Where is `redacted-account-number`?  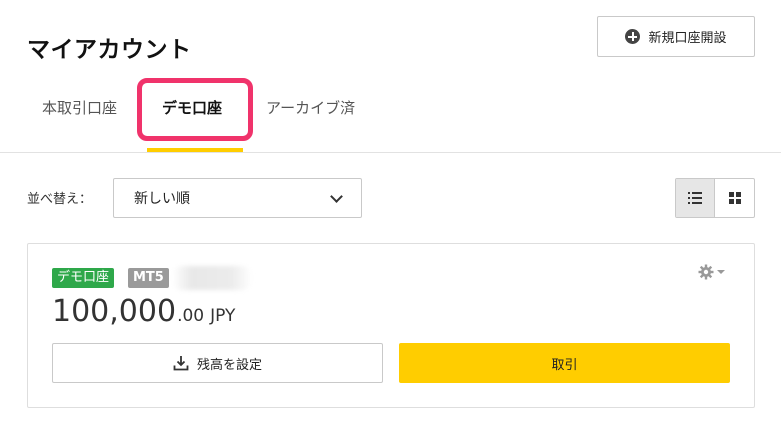 redacted-account-number is located at coordinates (212, 278).